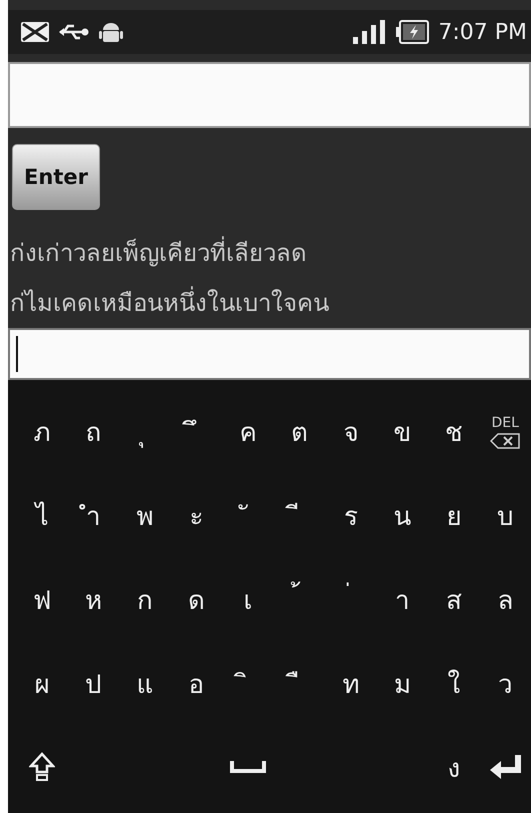  Describe the element at coordinates (196, 683) in the screenshot. I see `key: อ` at that location.